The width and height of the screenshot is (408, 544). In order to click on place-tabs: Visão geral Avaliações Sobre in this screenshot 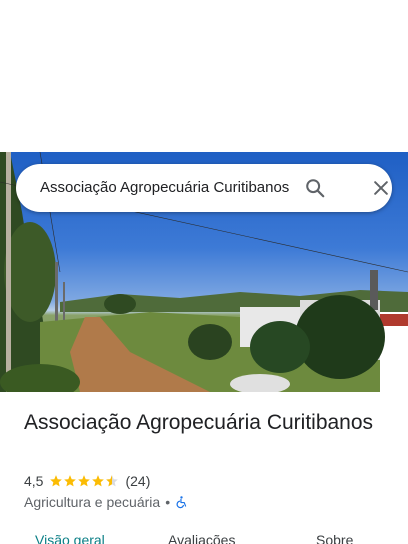, I will do `click(204, 537)`.